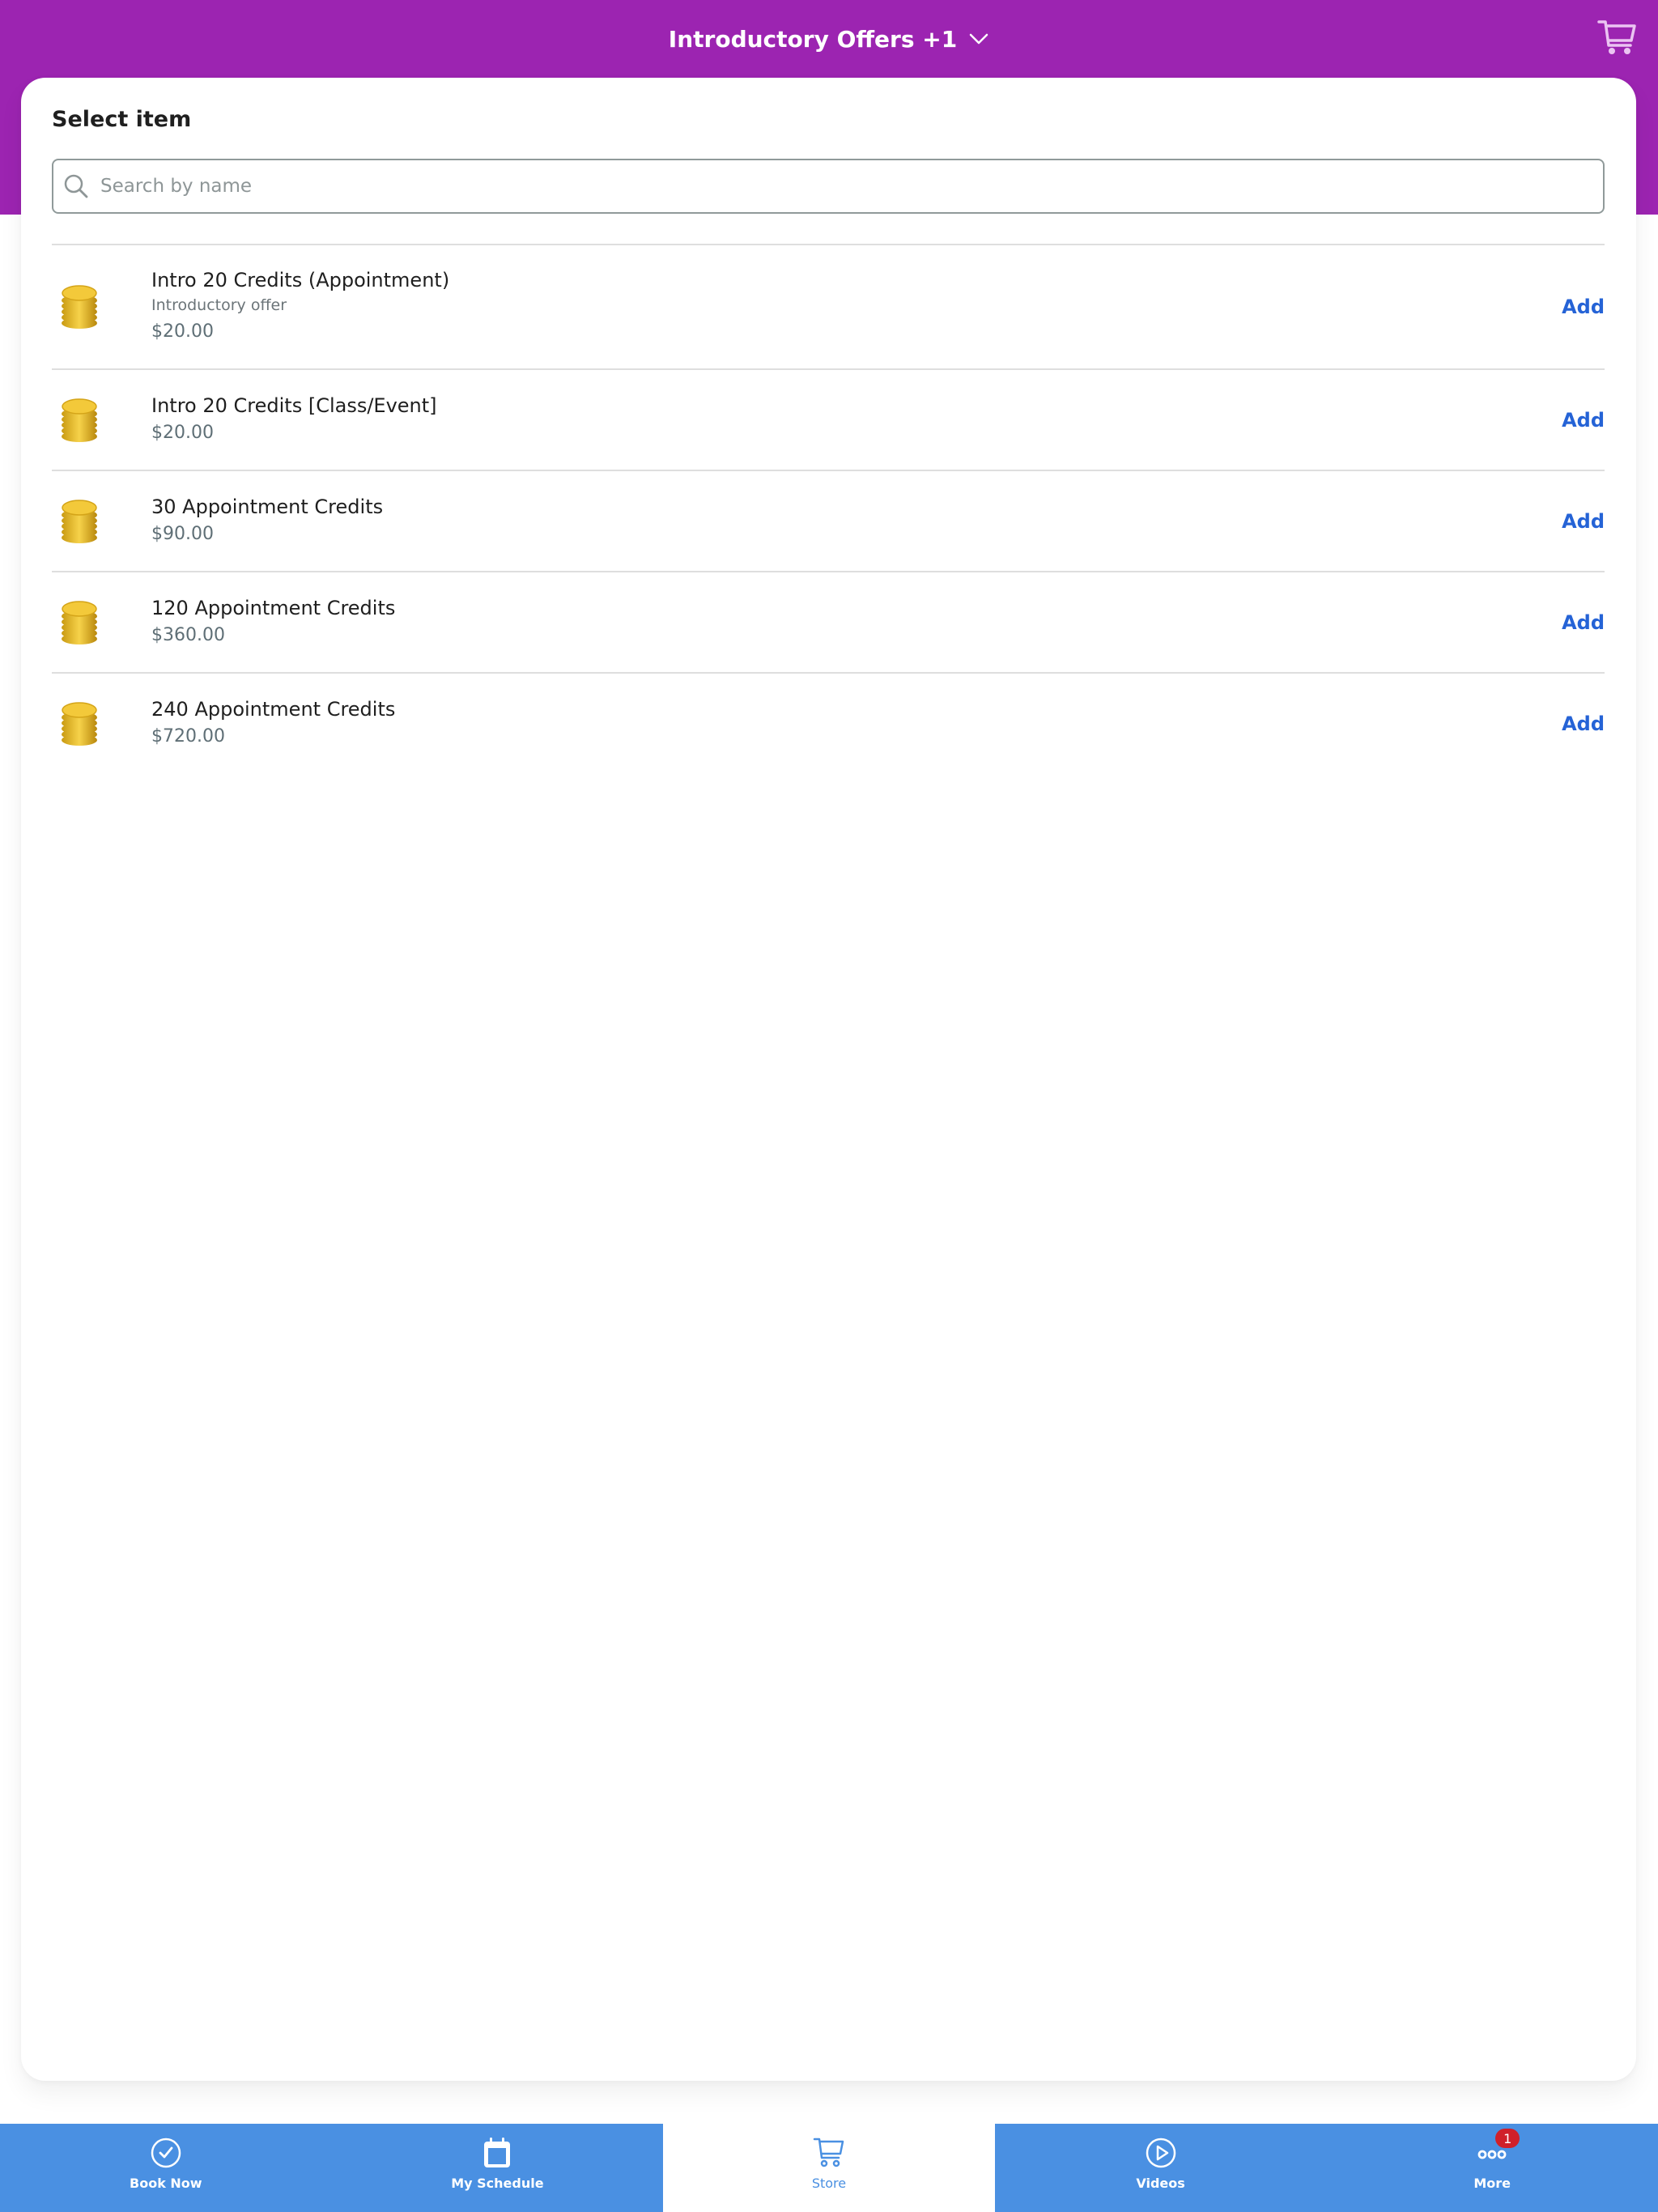  What do you see at coordinates (182, 534) in the screenshot?
I see `item-price: $90.00` at bounding box center [182, 534].